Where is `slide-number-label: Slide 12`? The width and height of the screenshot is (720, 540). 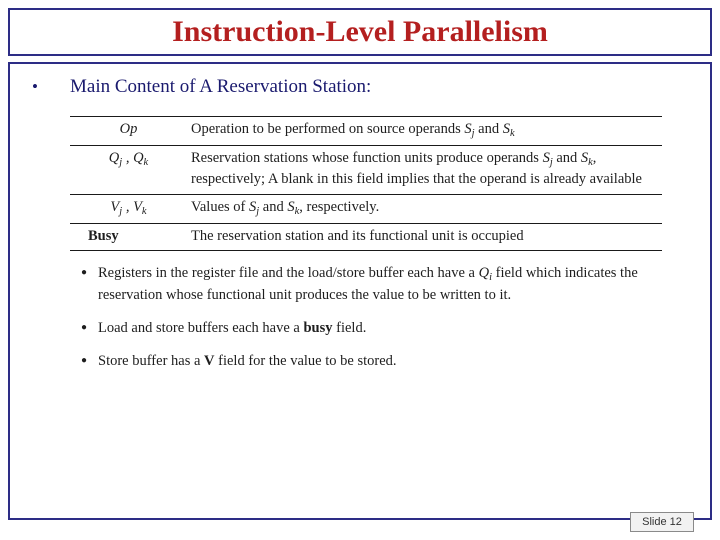
slide-number-label: Slide 12 is located at coordinates (662, 522).